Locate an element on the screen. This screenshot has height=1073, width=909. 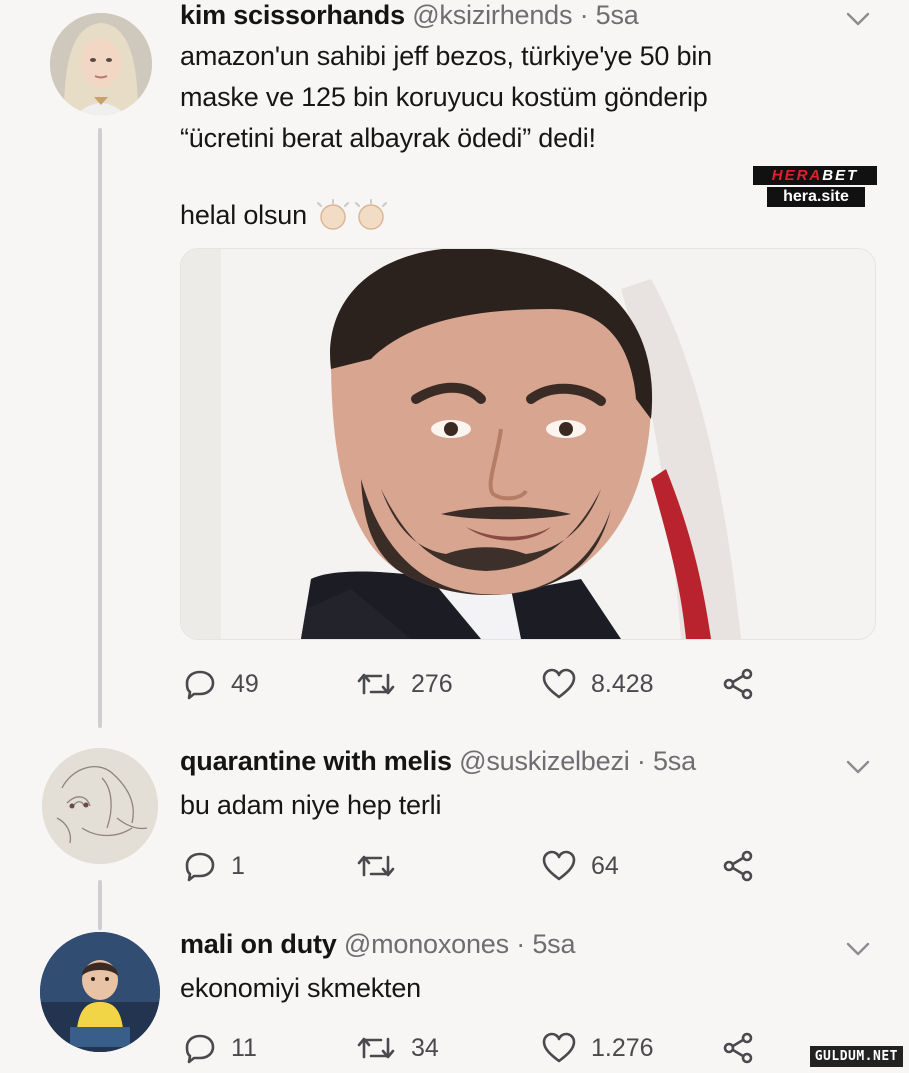
reply-count: 1 is located at coordinates (238, 865).